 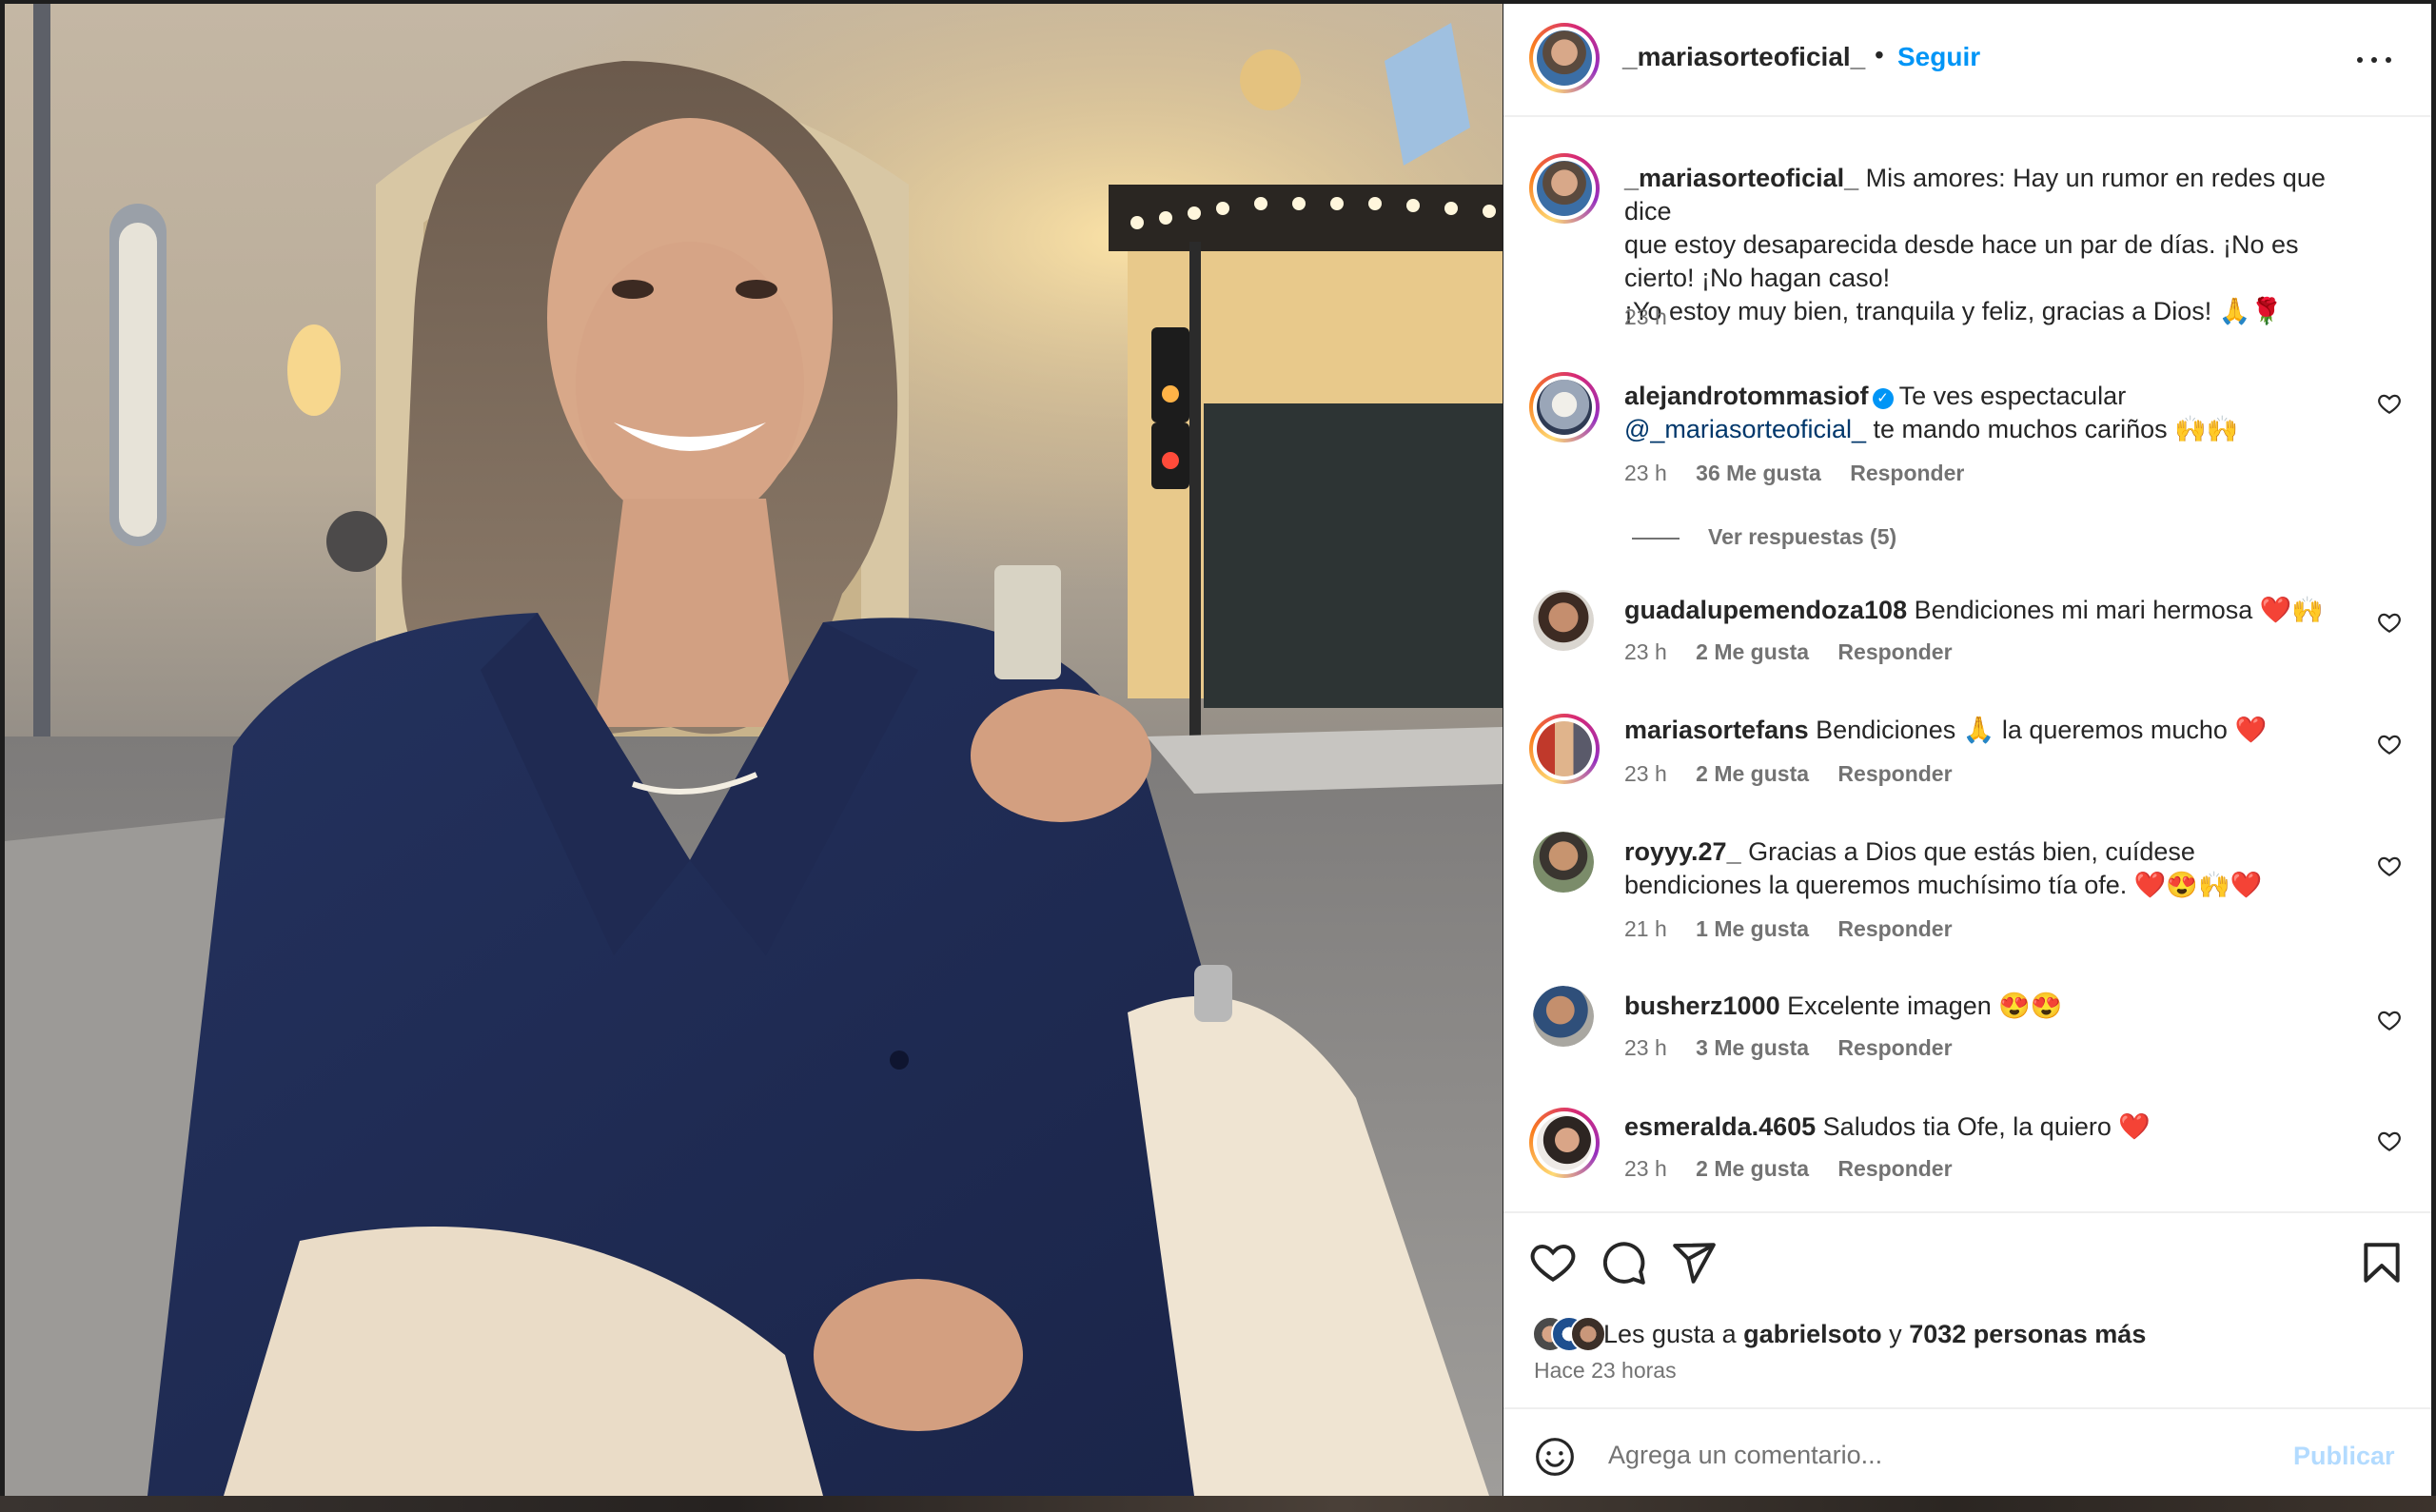 What do you see at coordinates (2012, 396) in the screenshot?
I see `comment-text-a: Te ves espectacular` at bounding box center [2012, 396].